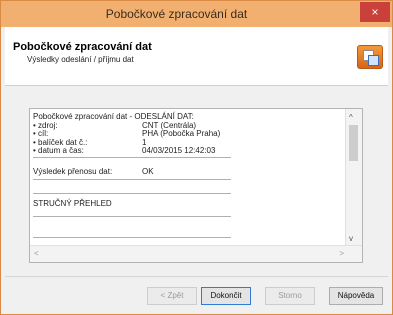 Image resolution: width=393 pixels, height=315 pixels. Describe the element at coordinates (58, 150) in the screenshot. I see `row-label: • datum a čas:` at that location.